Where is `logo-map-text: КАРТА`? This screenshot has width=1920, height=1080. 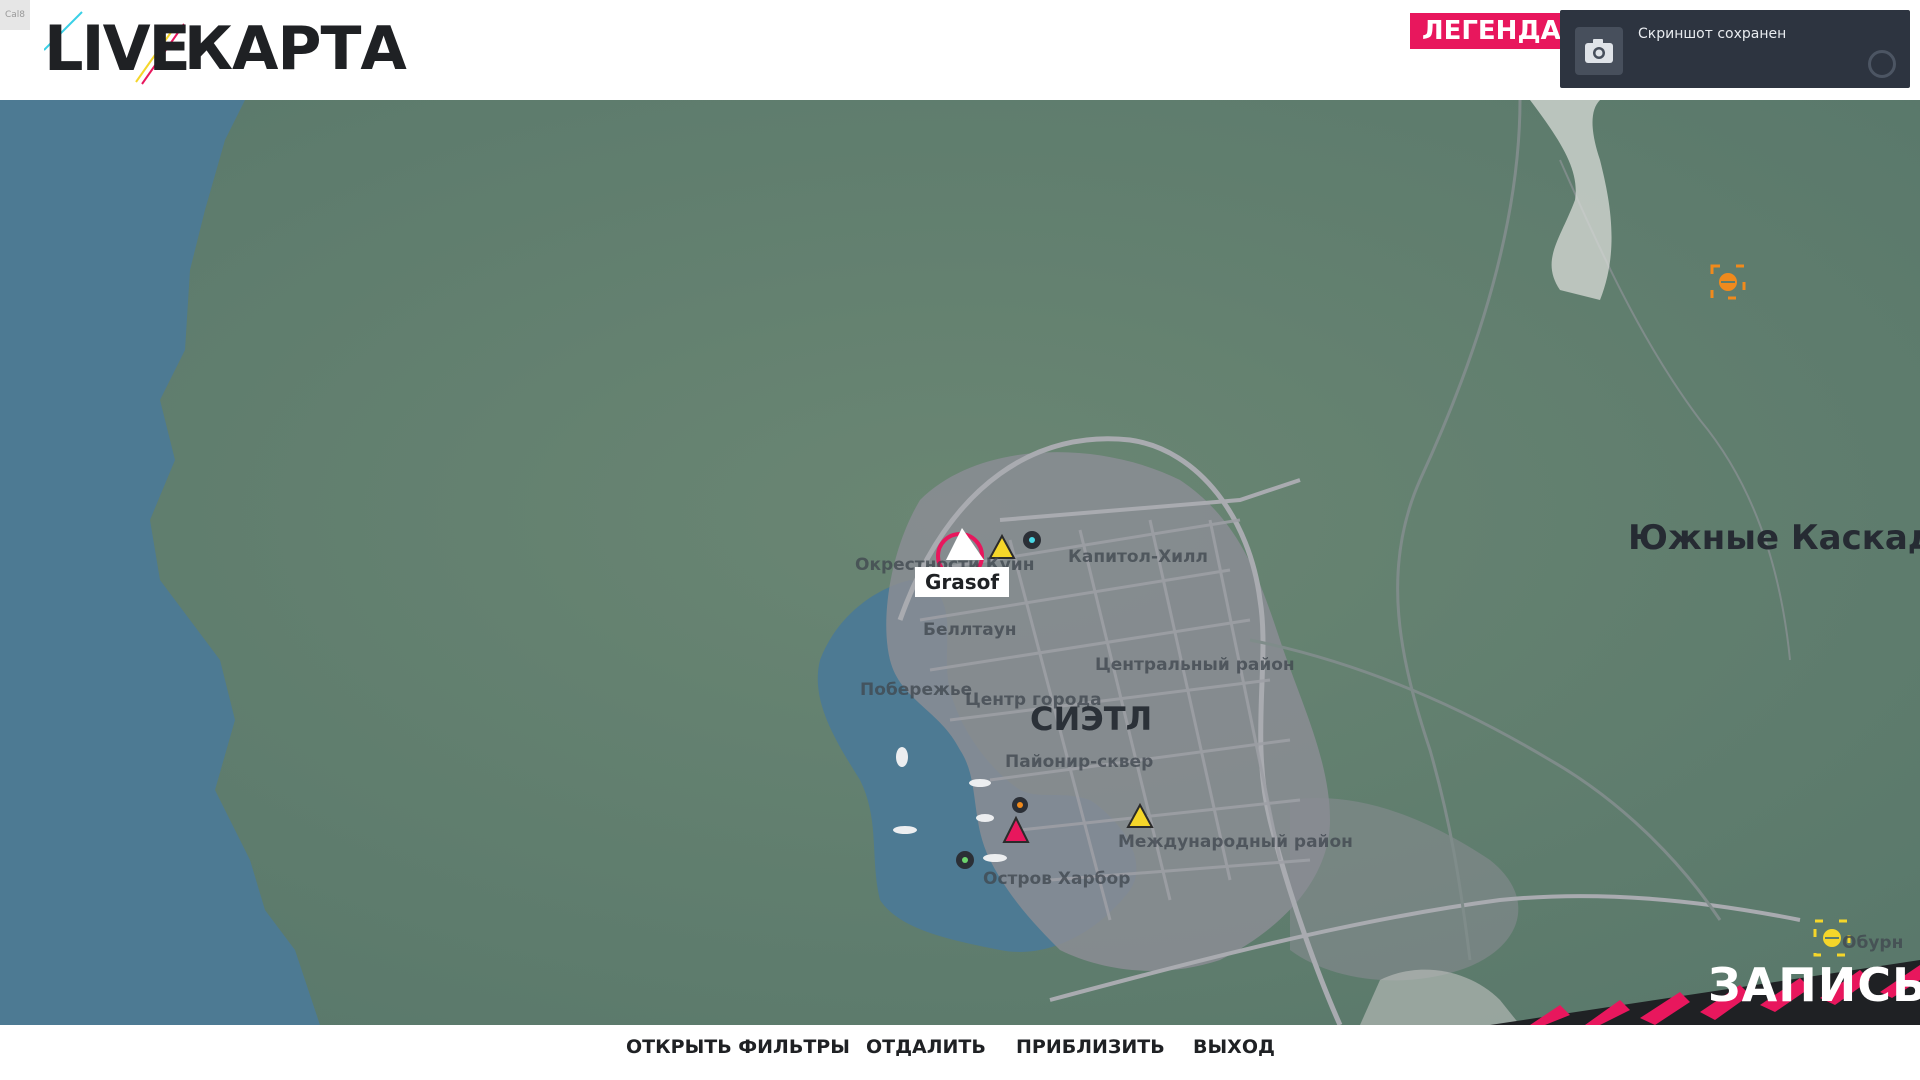
logo-map-text: КАРТА is located at coordinates (295, 49).